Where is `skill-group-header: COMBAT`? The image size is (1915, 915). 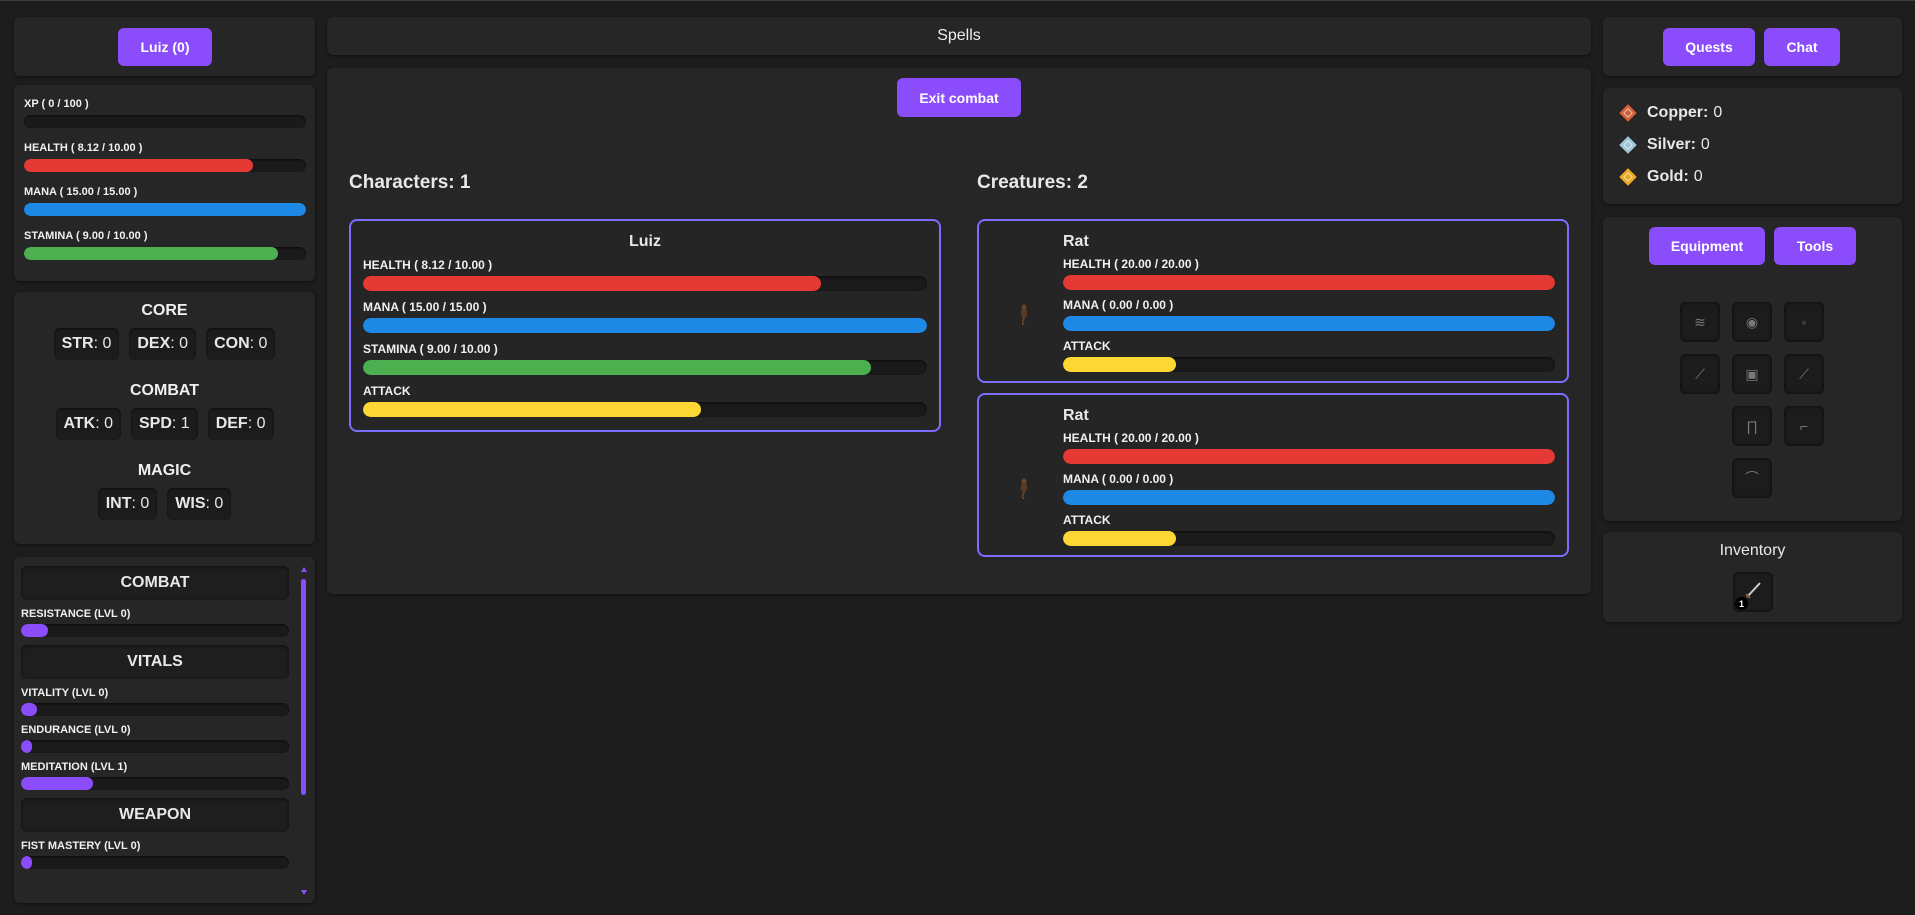 skill-group-header: COMBAT is located at coordinates (155, 583).